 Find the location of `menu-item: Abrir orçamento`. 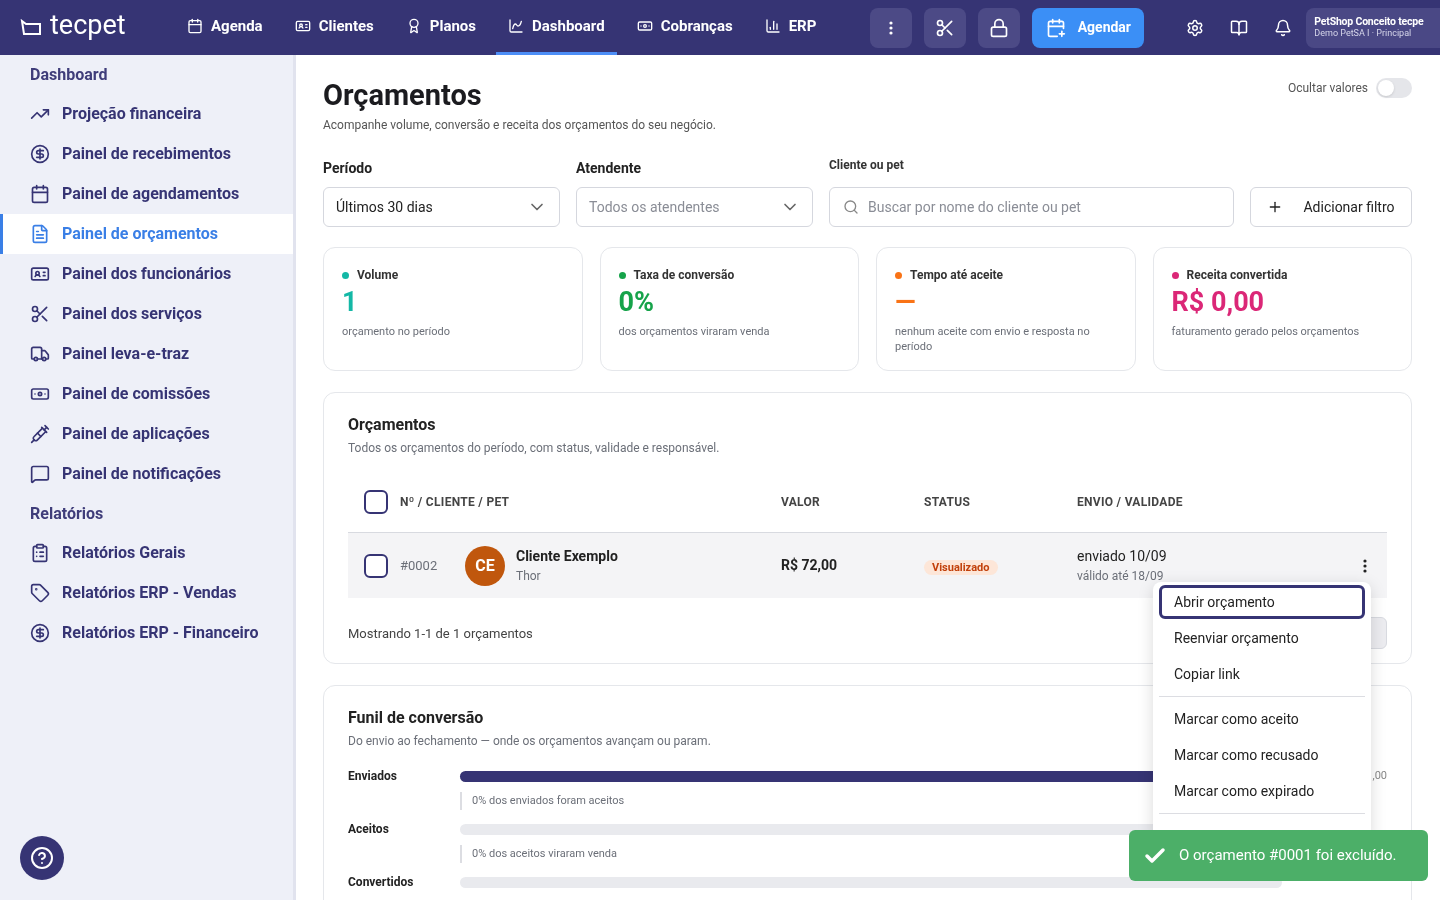

menu-item: Abrir orçamento is located at coordinates (1262, 602).